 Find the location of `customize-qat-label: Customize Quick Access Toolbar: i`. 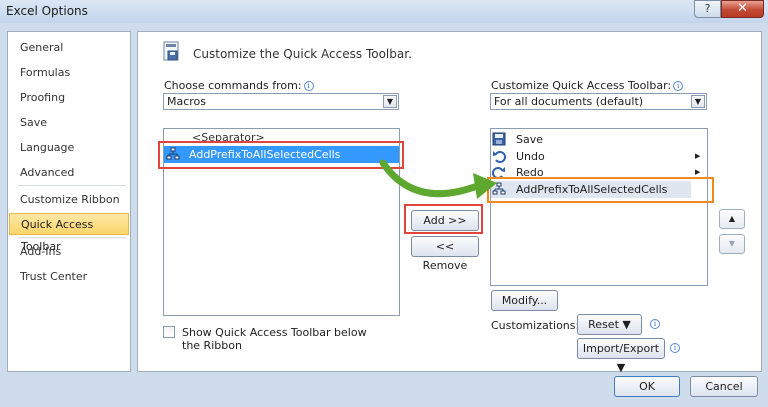

customize-qat-label: Customize Quick Access Toolbar: i is located at coordinates (587, 85).